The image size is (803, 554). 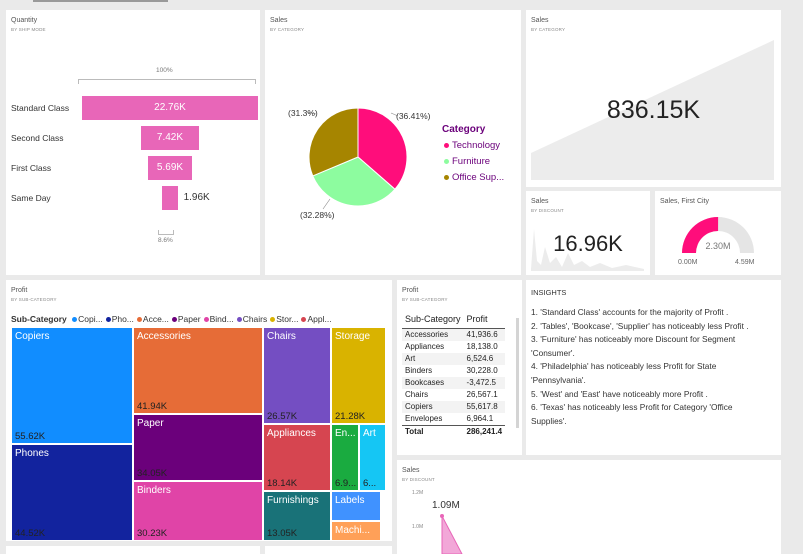 I want to click on table-cell-subcategory: Art, so click(x=410, y=358).